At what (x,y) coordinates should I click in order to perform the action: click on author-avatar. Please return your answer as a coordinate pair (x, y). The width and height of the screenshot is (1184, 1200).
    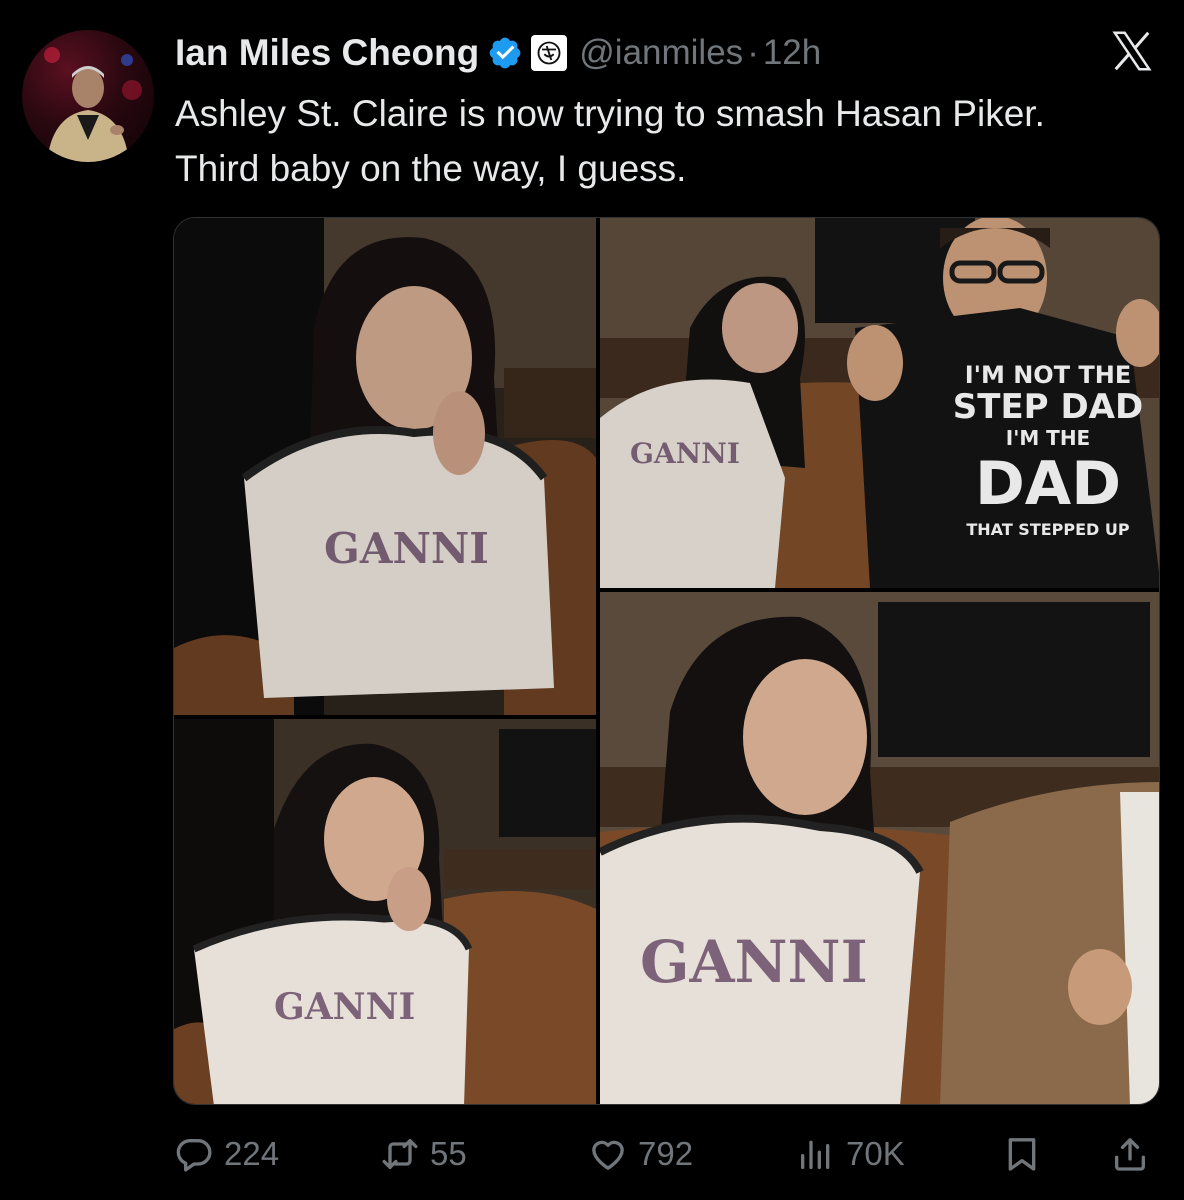
    Looking at the image, I should click on (88, 96).